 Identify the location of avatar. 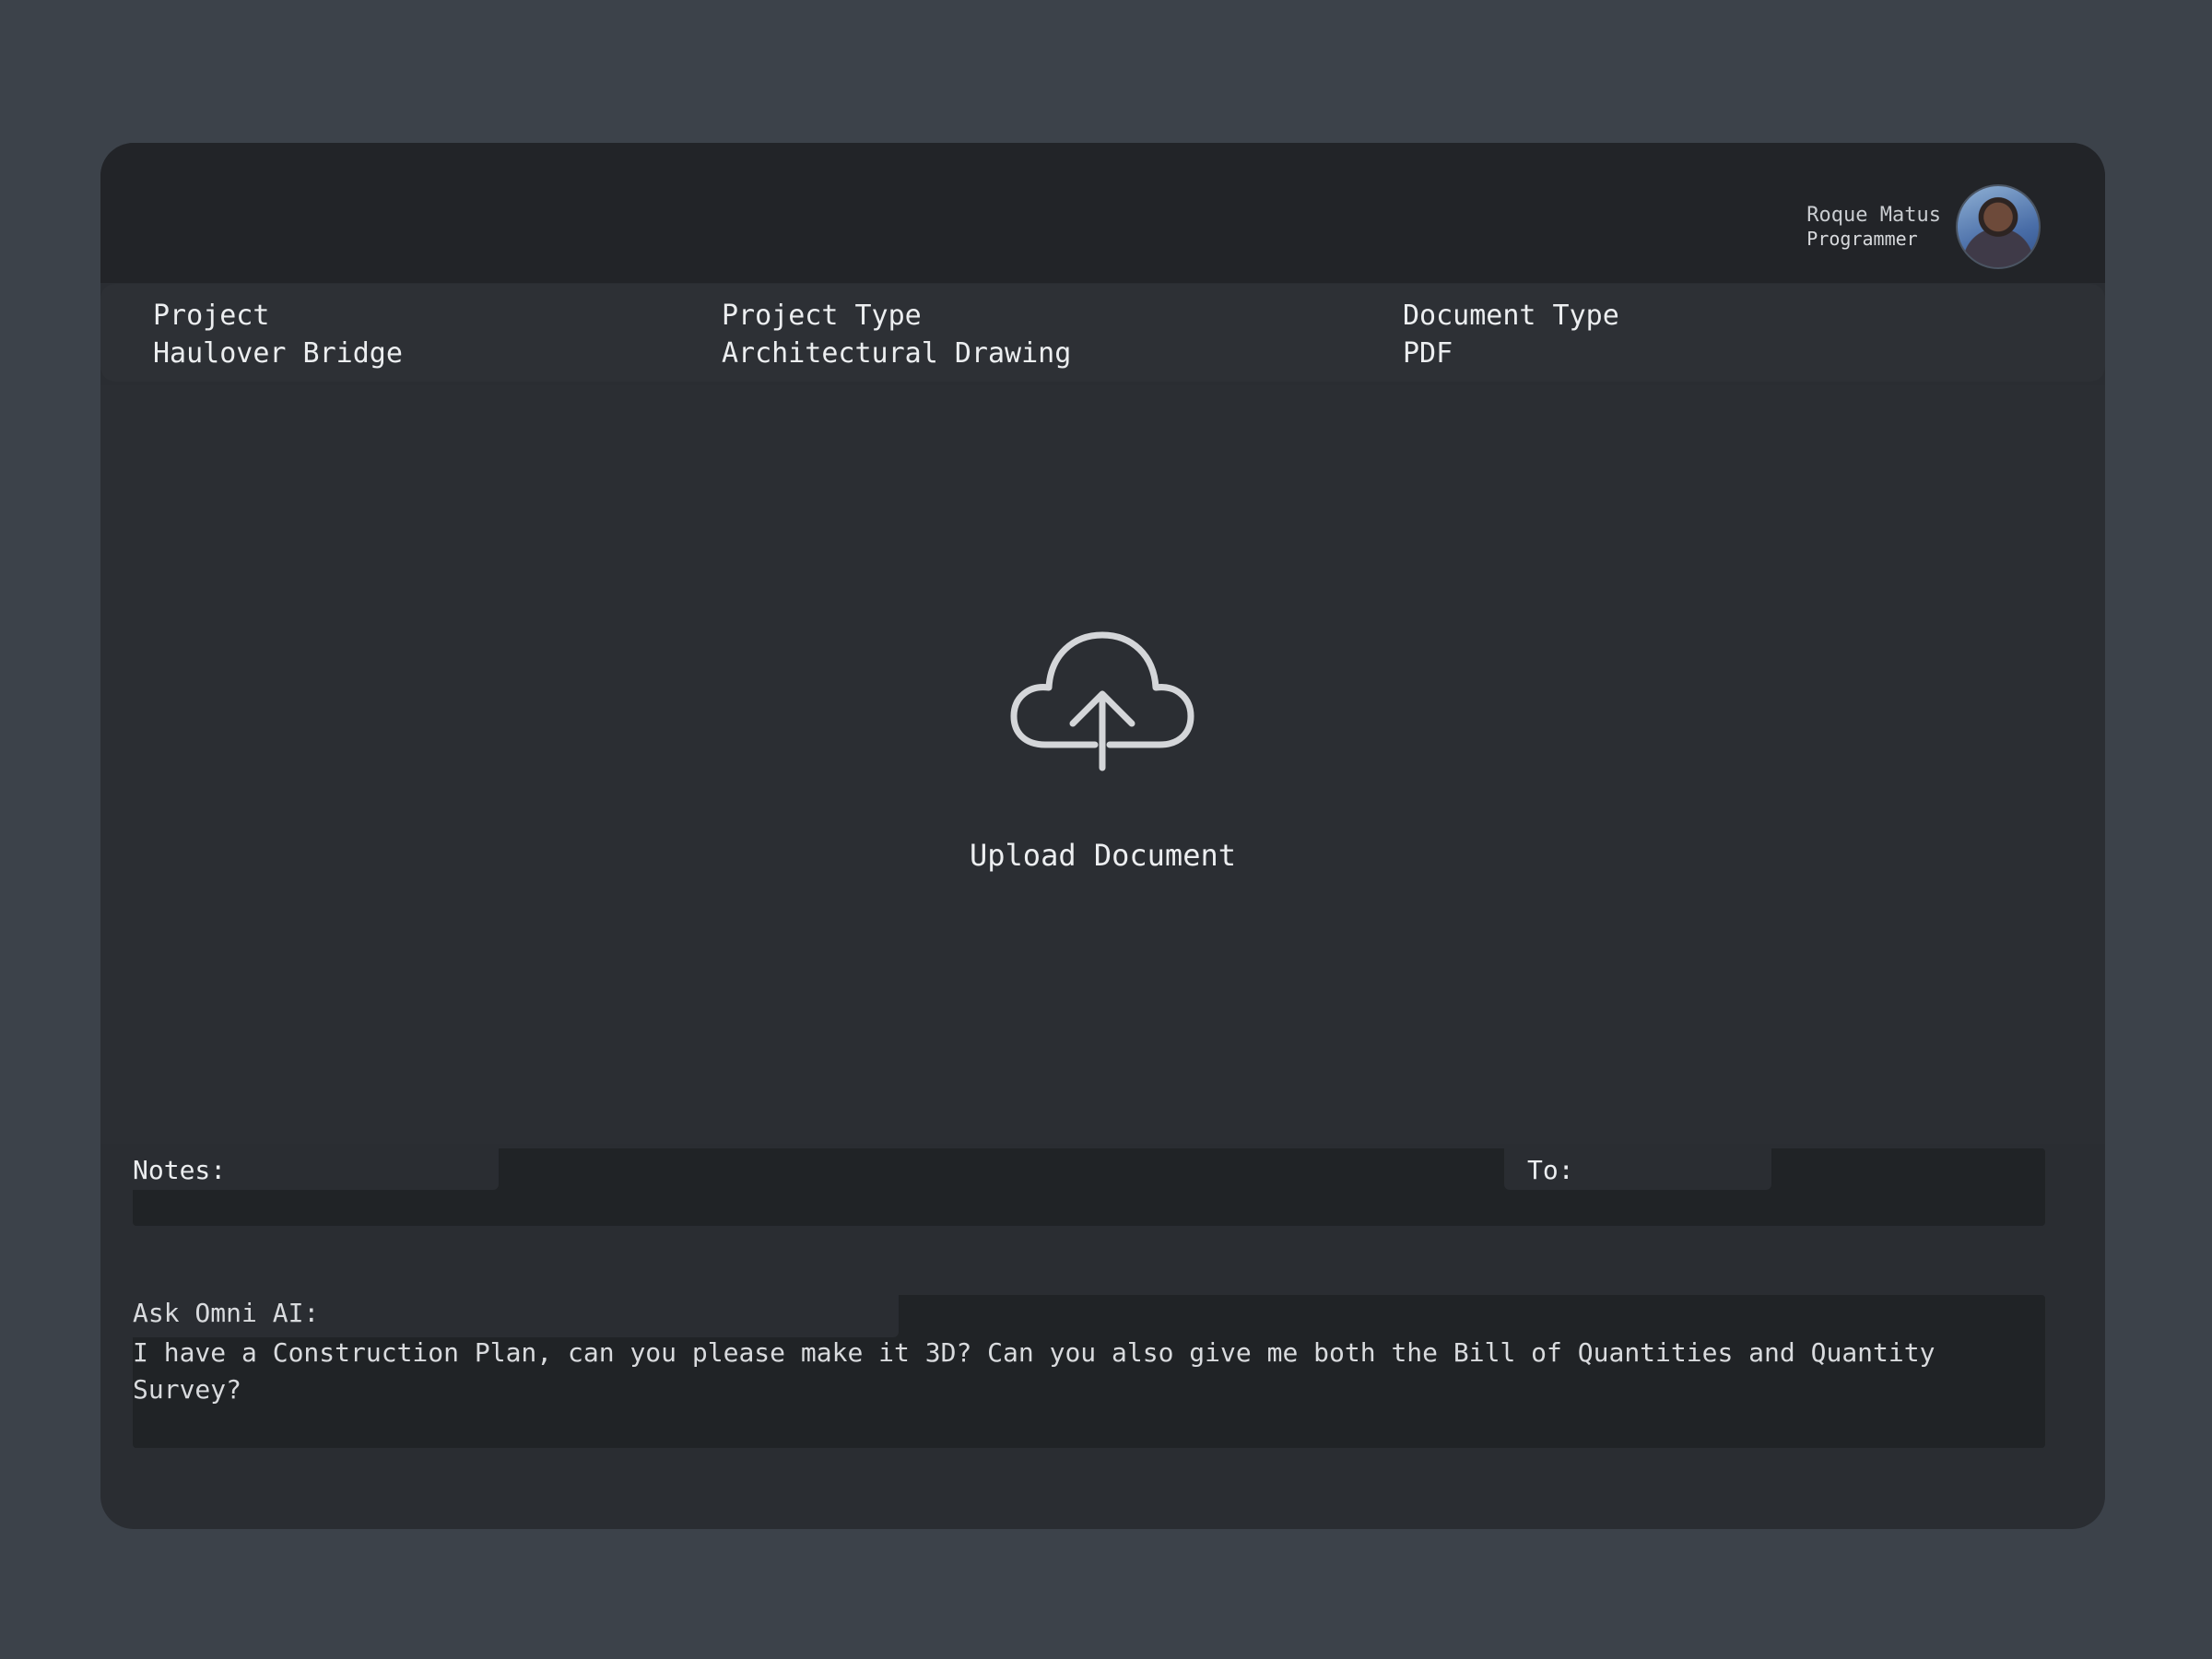
(1998, 226).